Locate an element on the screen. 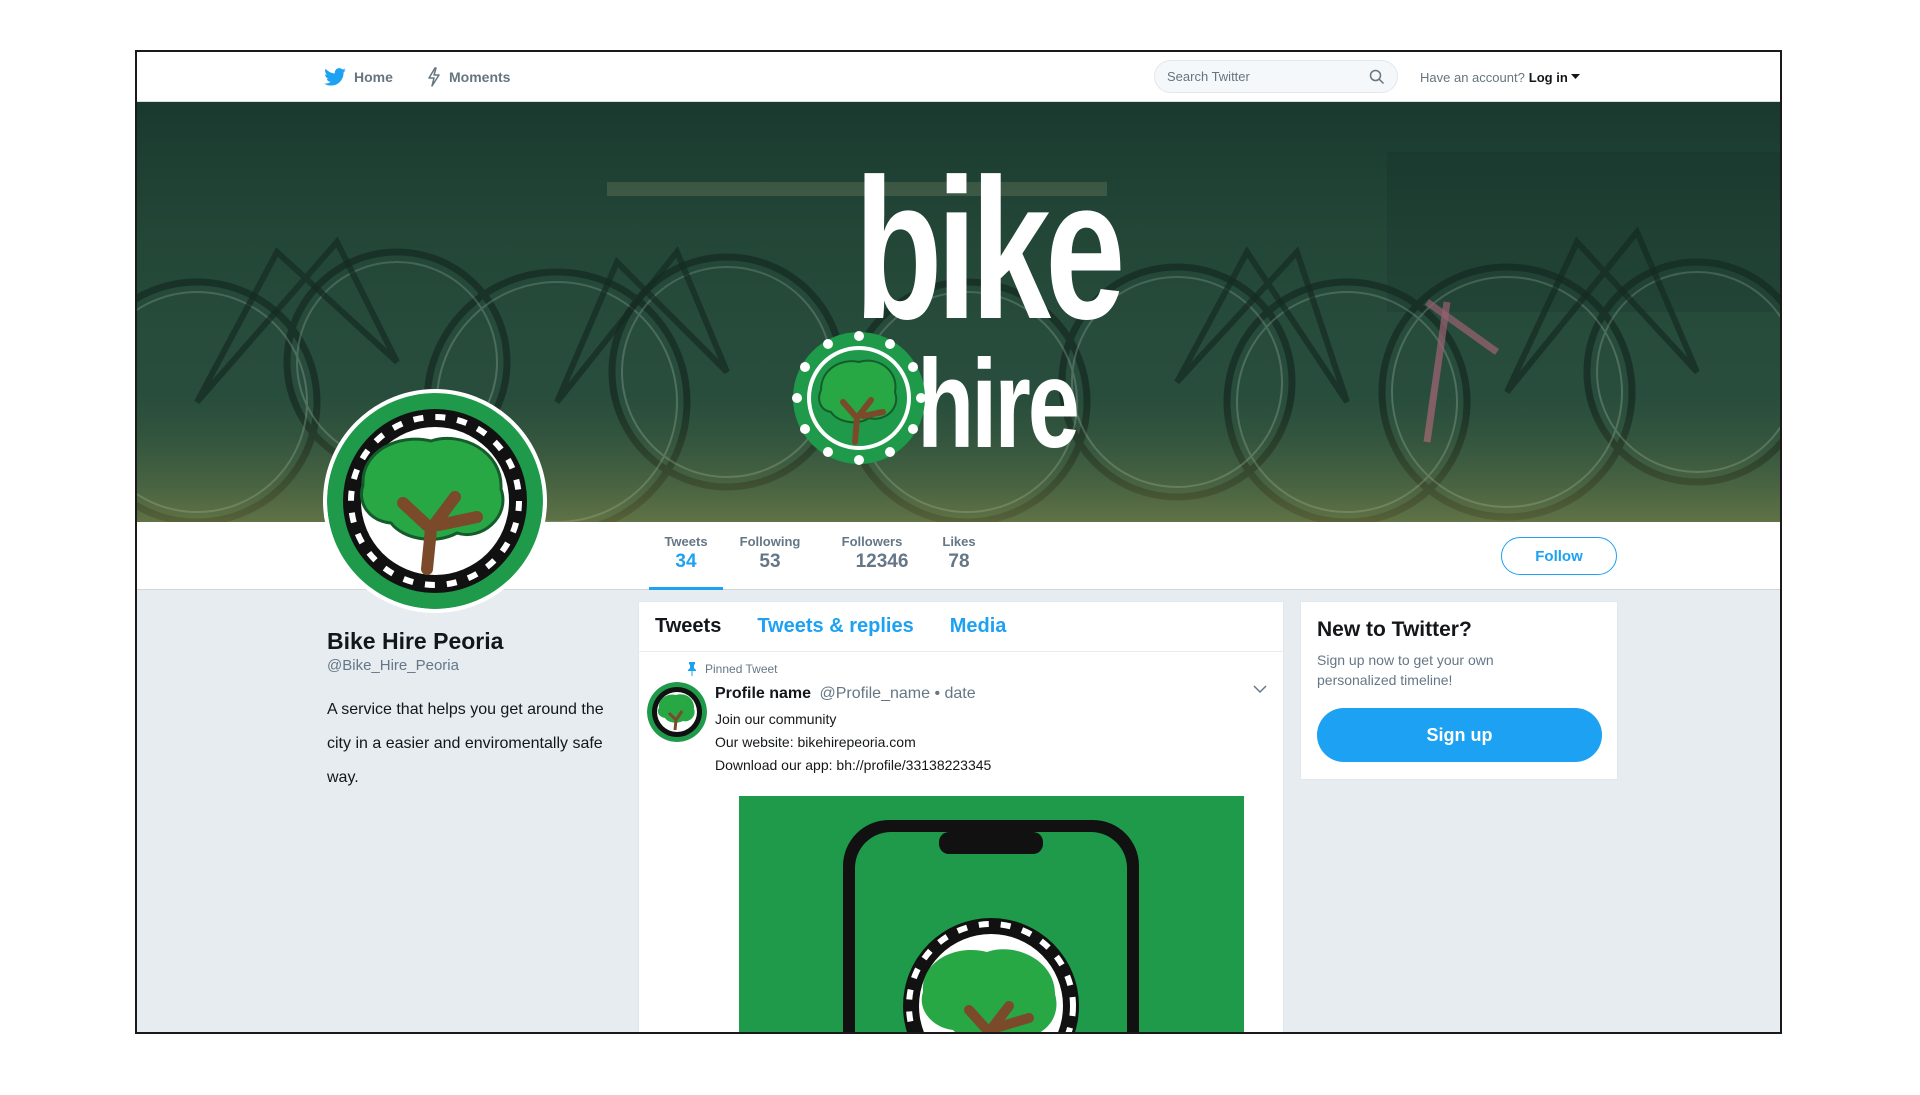 Image resolution: width=1920 pixels, height=1095 pixels. nav-home-label: Home is located at coordinates (373, 77).